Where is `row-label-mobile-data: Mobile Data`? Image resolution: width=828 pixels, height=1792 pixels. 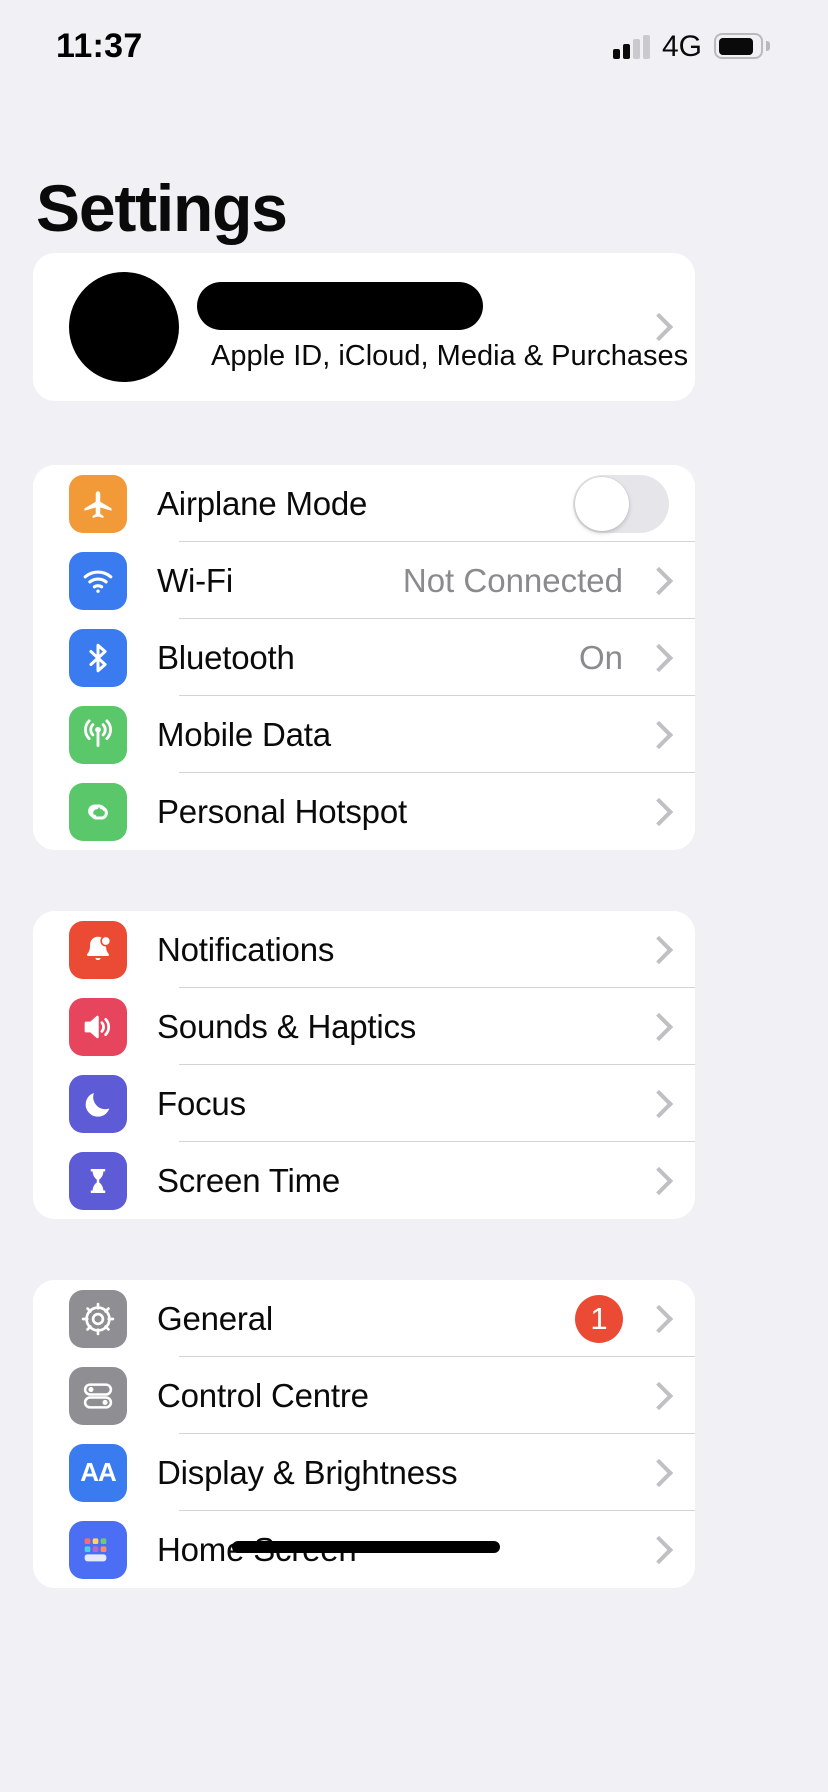 row-label-mobile-data: Mobile Data is located at coordinates (244, 734).